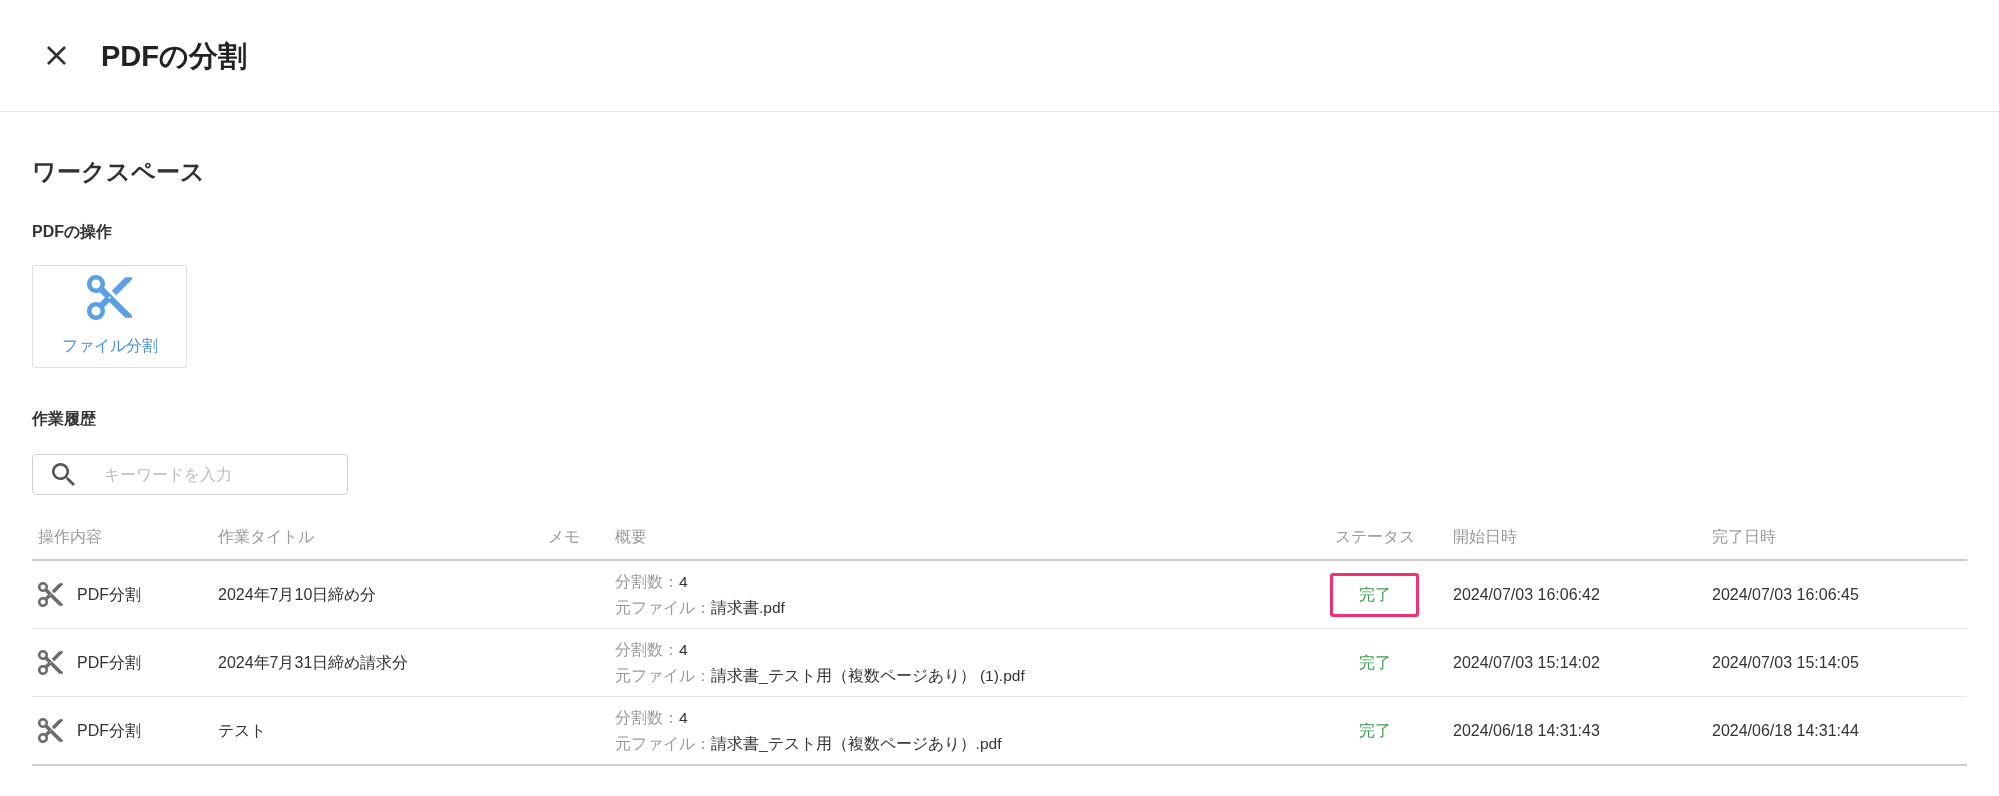  Describe the element at coordinates (1485, 537) in the screenshot. I see `column-header: 開始日時` at that location.